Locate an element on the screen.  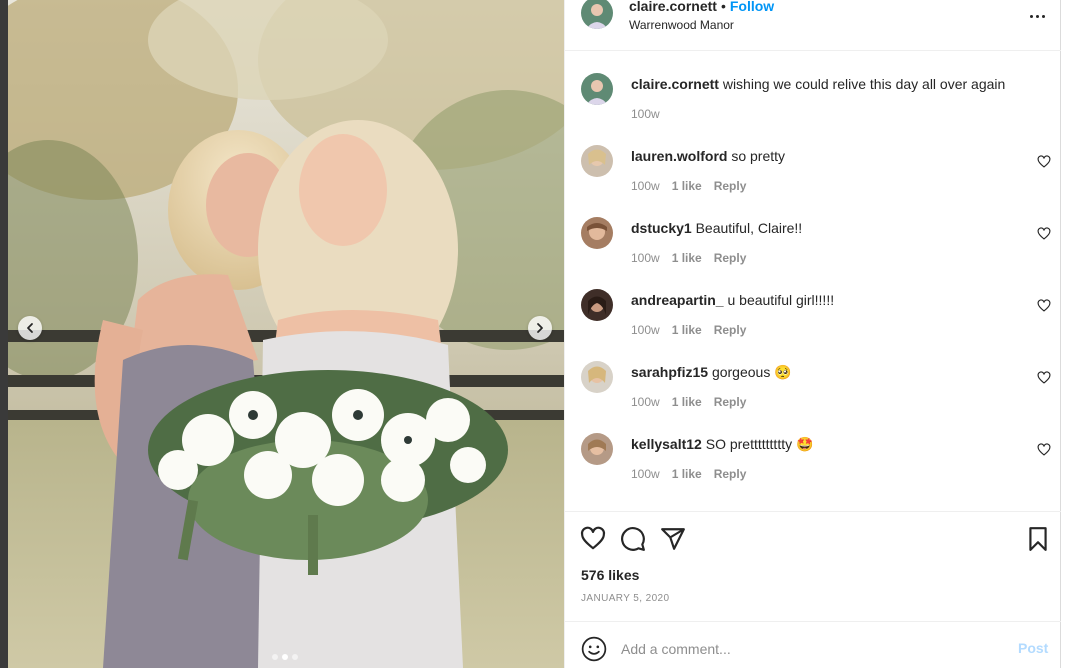
comment-text: kellysalt12 SO prettttttttty 🤩 is located at coordinates (722, 444).